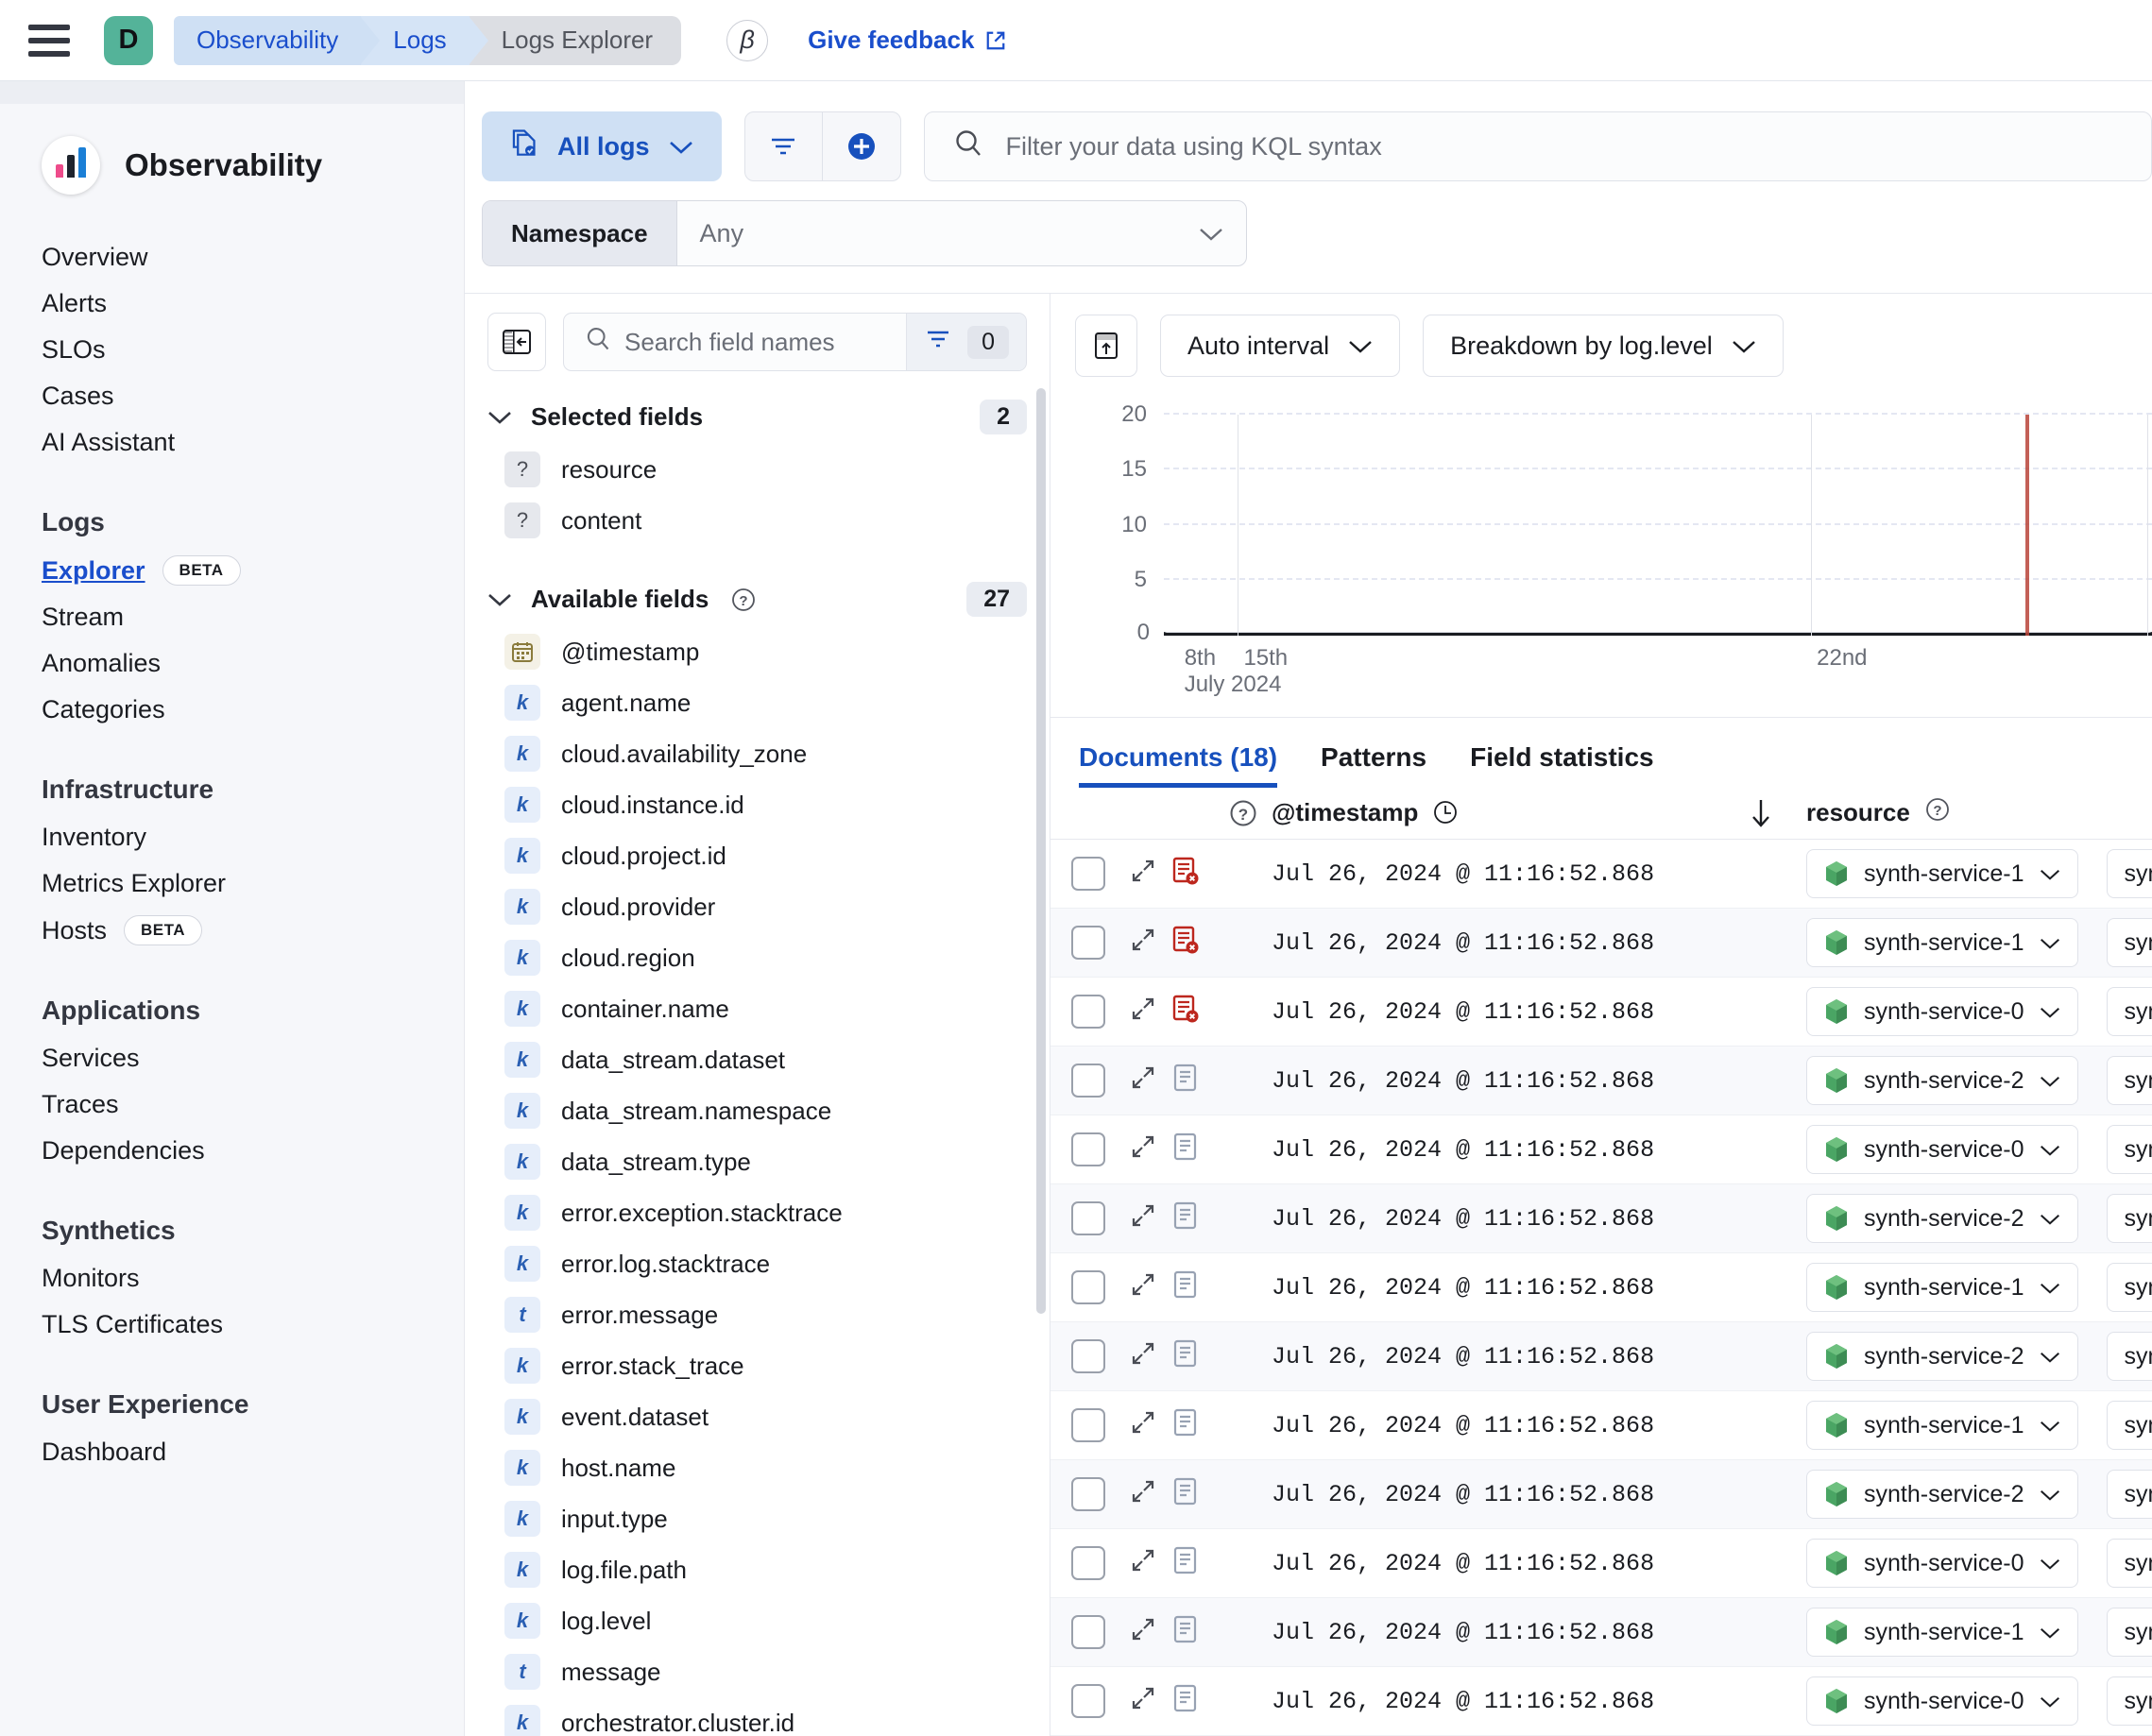 This screenshot has width=2152, height=1736. I want to click on field-item-orchestrator-cluster-id: k orchestrator.cluster.id, so click(757, 1716).